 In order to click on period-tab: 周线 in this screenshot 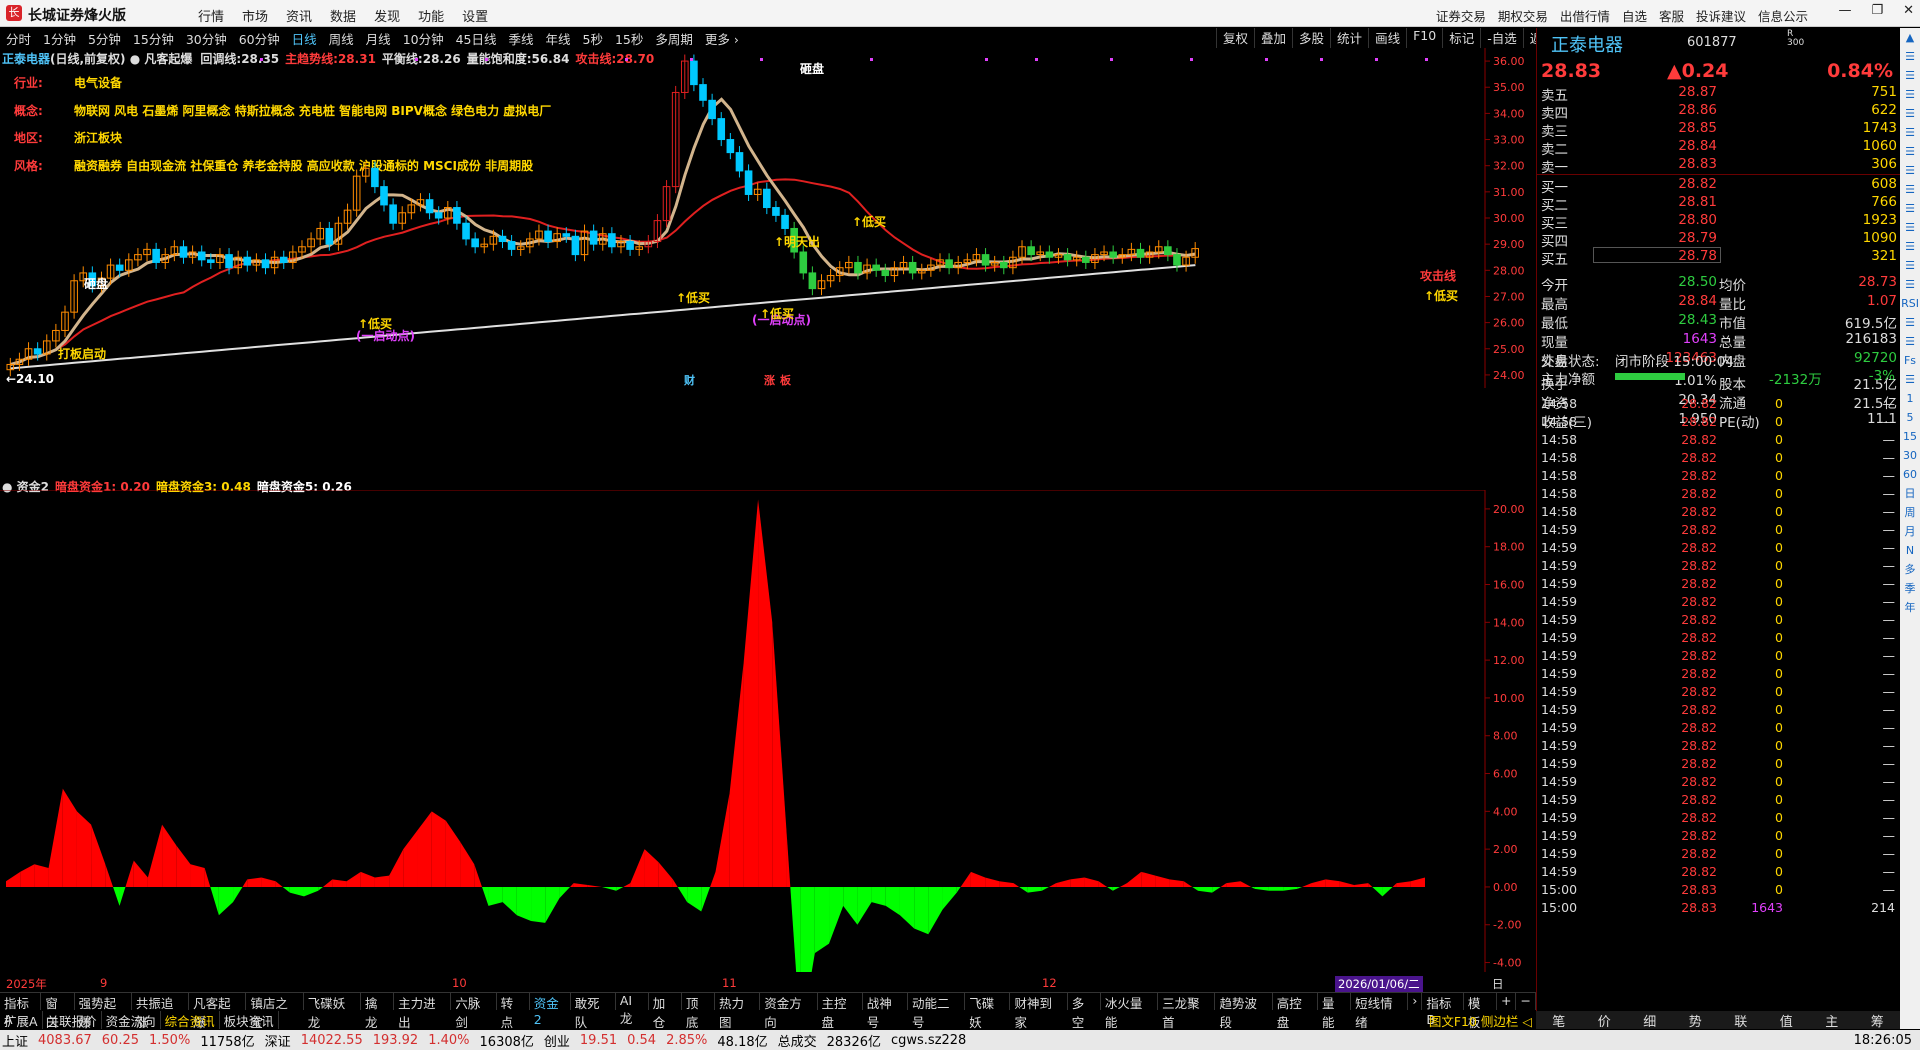, I will do `click(341, 38)`.